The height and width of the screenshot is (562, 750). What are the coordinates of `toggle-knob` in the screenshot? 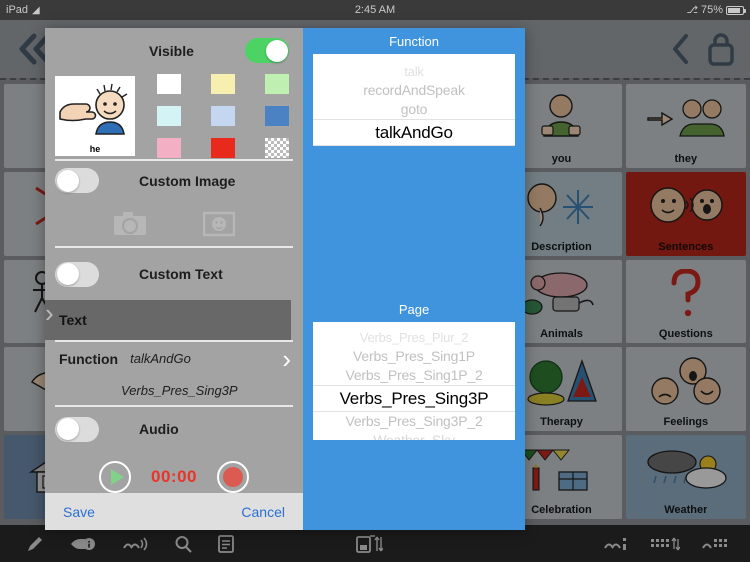 It's located at (67, 180).